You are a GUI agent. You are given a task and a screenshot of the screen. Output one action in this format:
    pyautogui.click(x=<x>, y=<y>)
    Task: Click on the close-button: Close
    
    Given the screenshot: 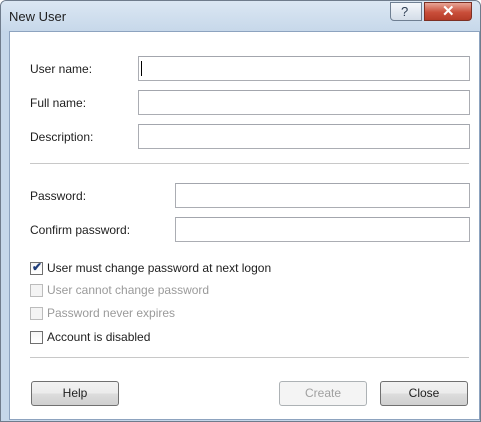 What is the action you would take?
    pyautogui.click(x=424, y=393)
    